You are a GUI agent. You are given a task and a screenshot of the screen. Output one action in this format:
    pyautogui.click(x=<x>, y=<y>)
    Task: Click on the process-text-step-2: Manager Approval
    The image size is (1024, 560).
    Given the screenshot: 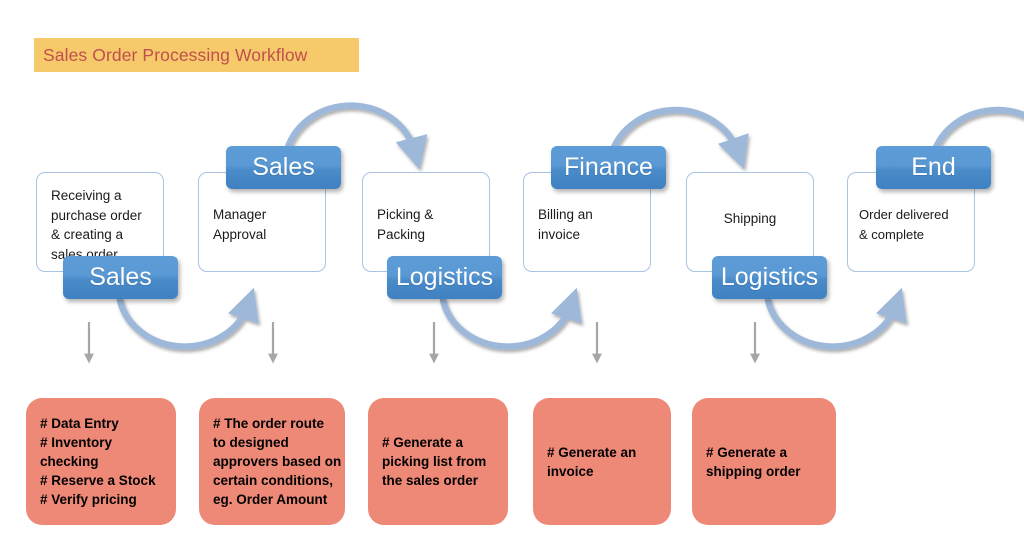 What is the action you would take?
    pyautogui.click(x=240, y=224)
    